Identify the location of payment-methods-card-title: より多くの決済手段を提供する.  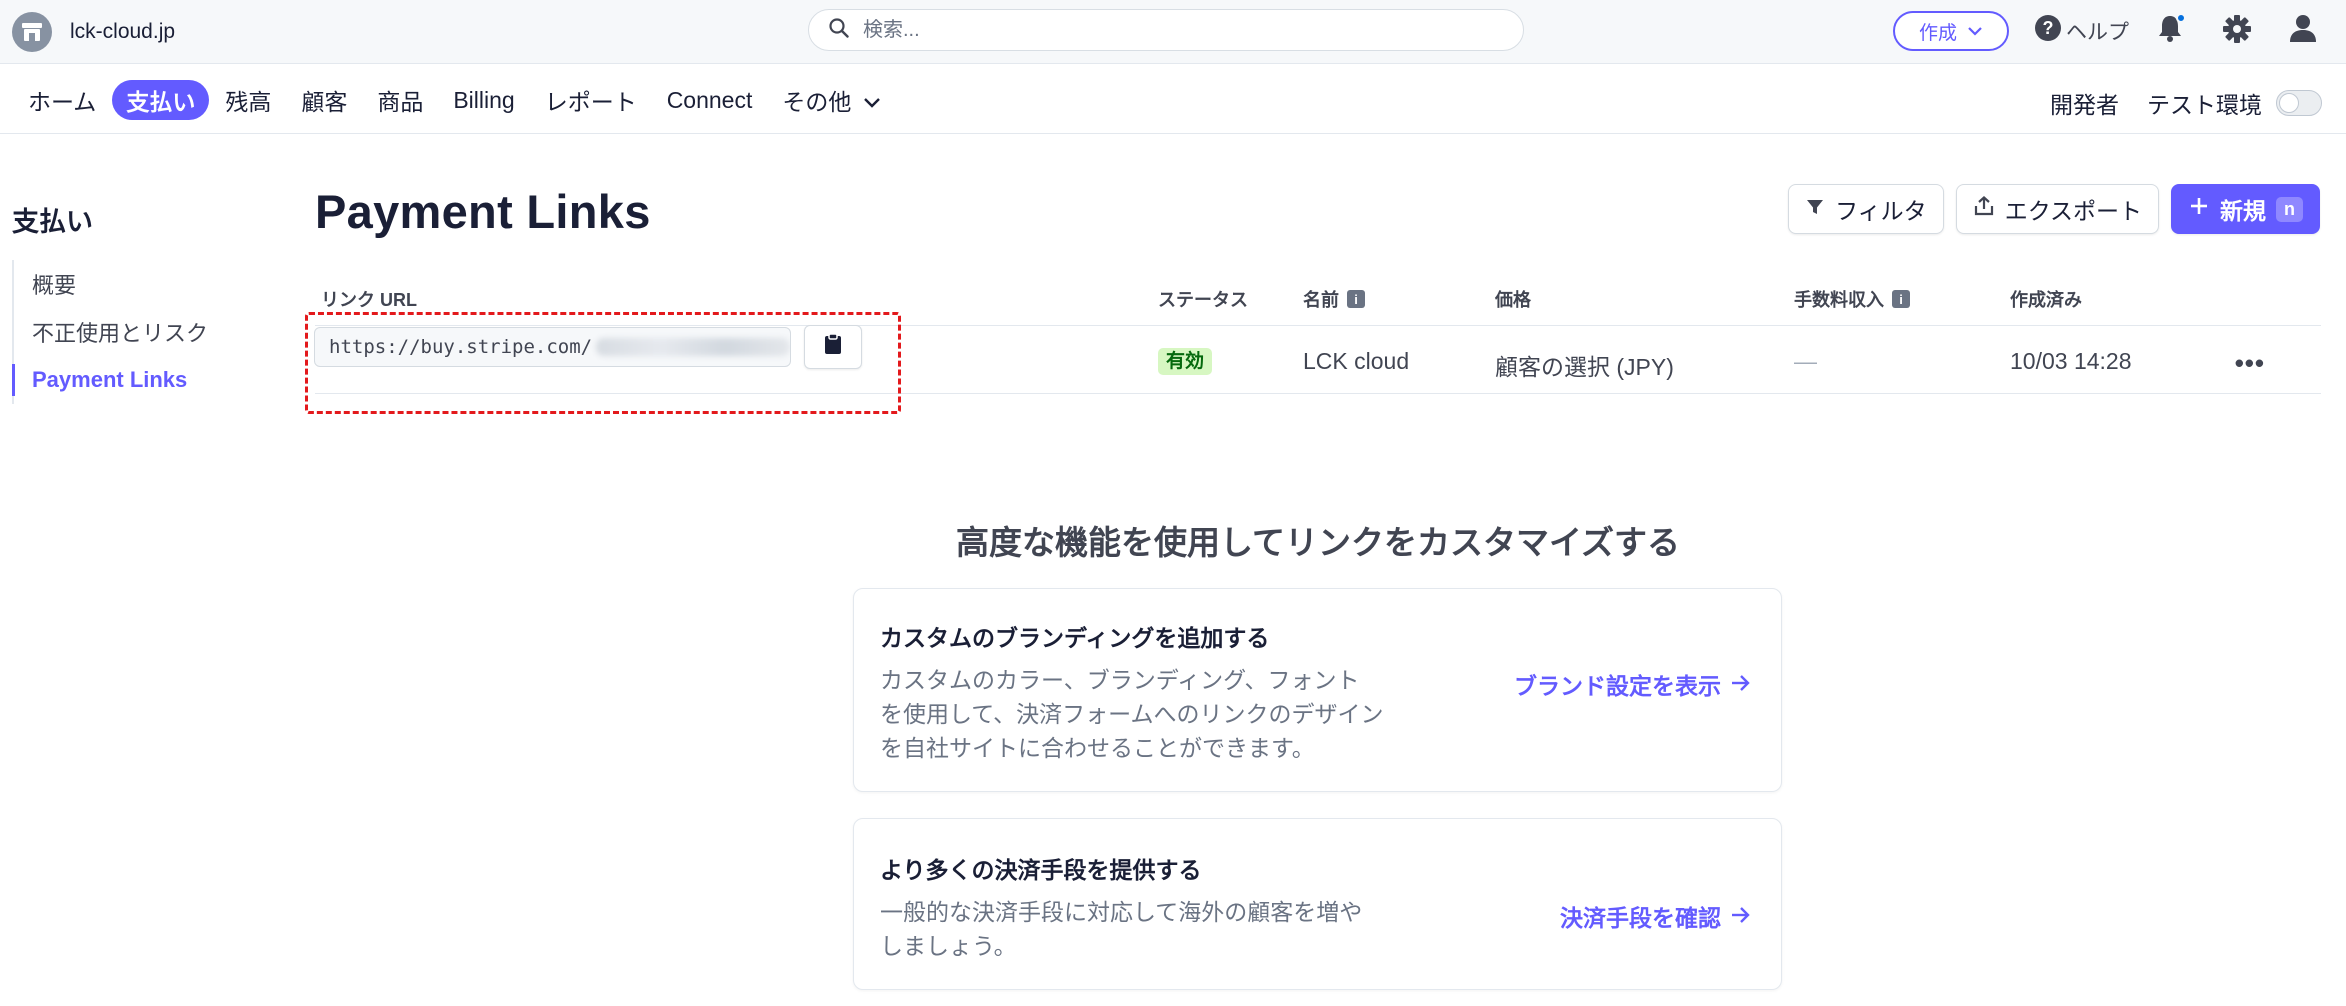
(1041, 870).